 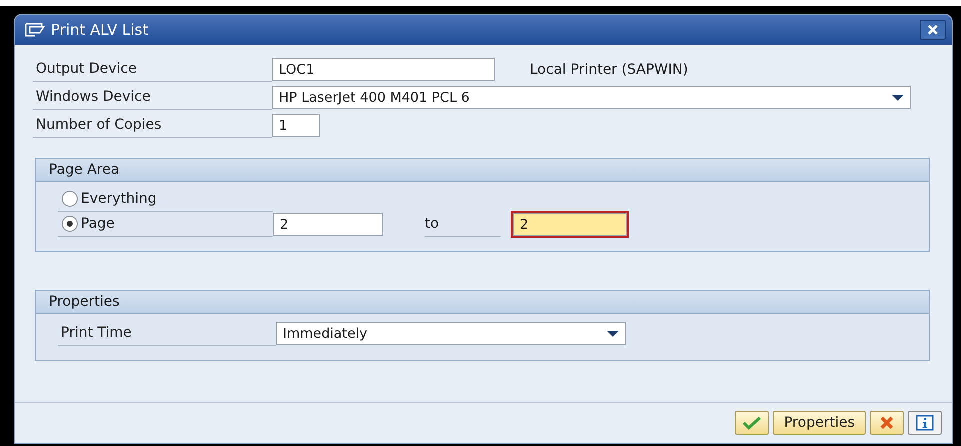 What do you see at coordinates (819, 423) in the screenshot?
I see `properties-button: Properties` at bounding box center [819, 423].